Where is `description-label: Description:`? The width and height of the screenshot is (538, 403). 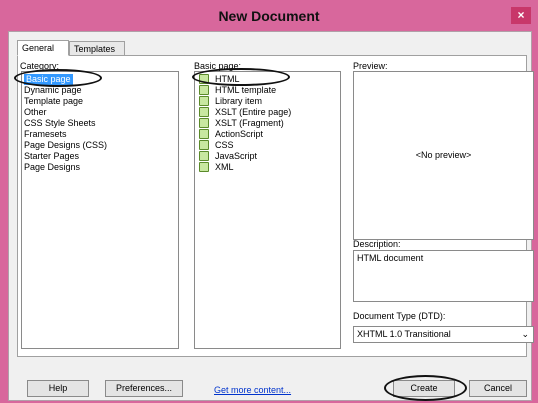 description-label: Description: is located at coordinates (377, 244).